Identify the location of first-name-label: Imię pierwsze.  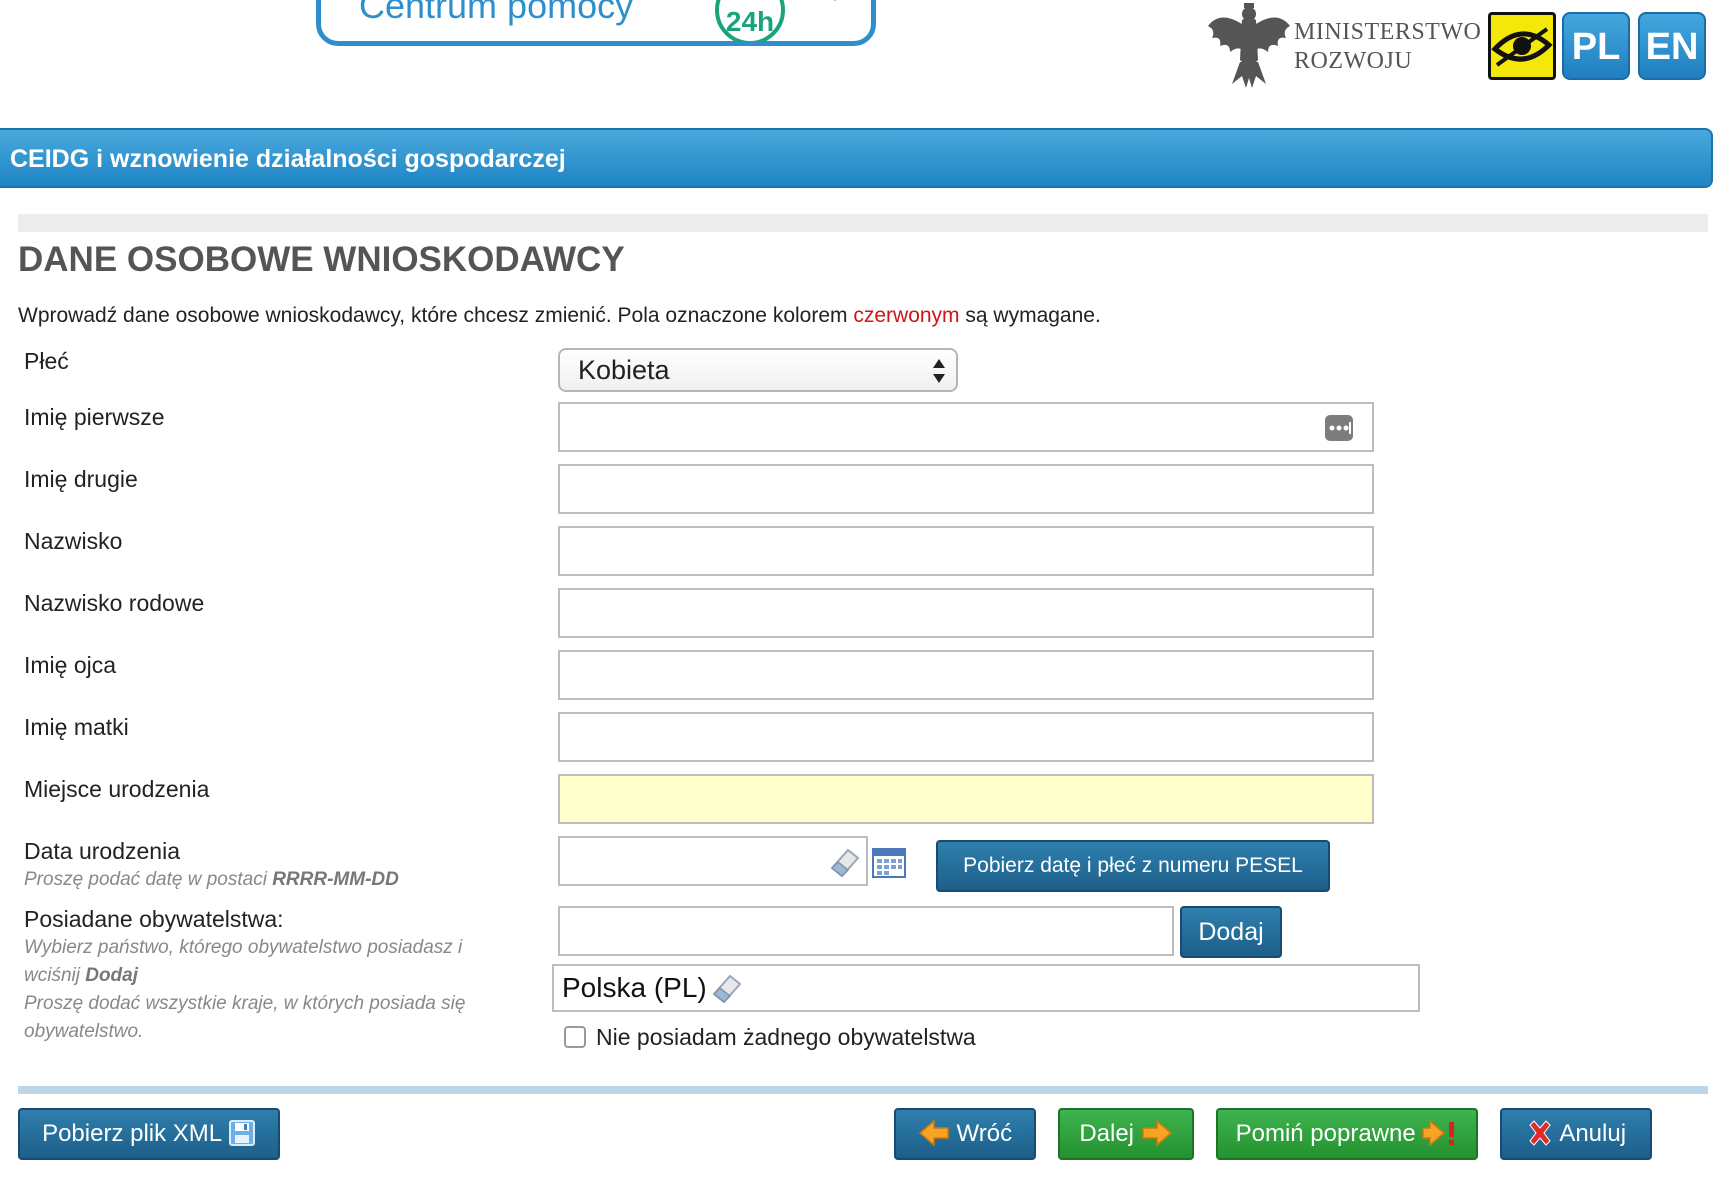
(94, 417).